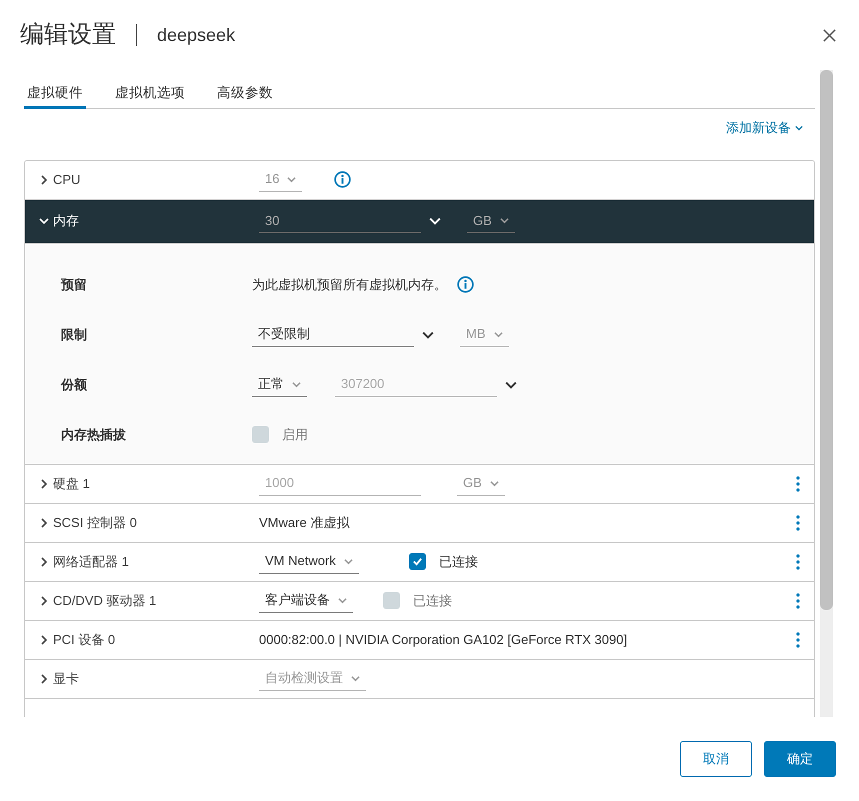  Describe the element at coordinates (94, 435) in the screenshot. I see `field-label: 内存热插拔` at that location.